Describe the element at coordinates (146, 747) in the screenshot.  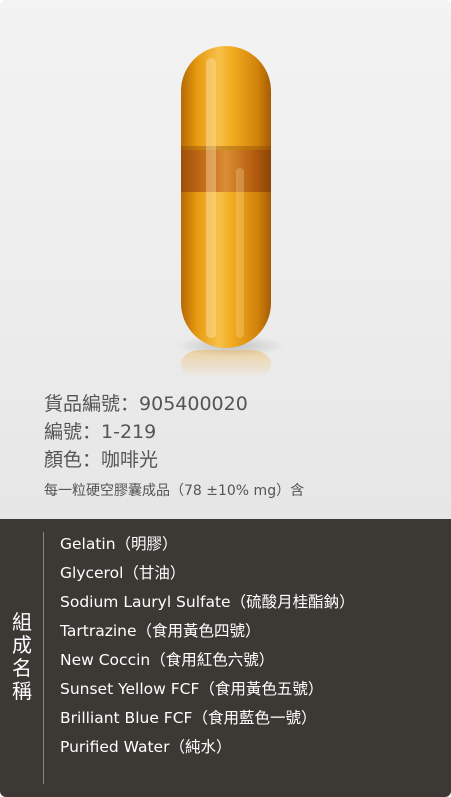
I see `ingredient-item: Purified Water（純水）` at that location.